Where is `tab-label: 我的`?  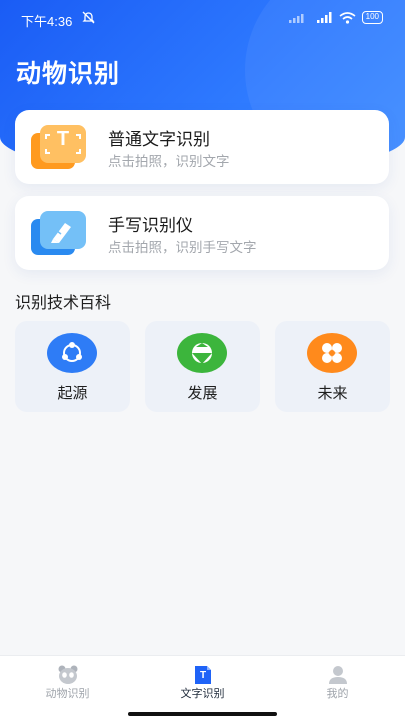 tab-label: 我的 is located at coordinates (337, 693).